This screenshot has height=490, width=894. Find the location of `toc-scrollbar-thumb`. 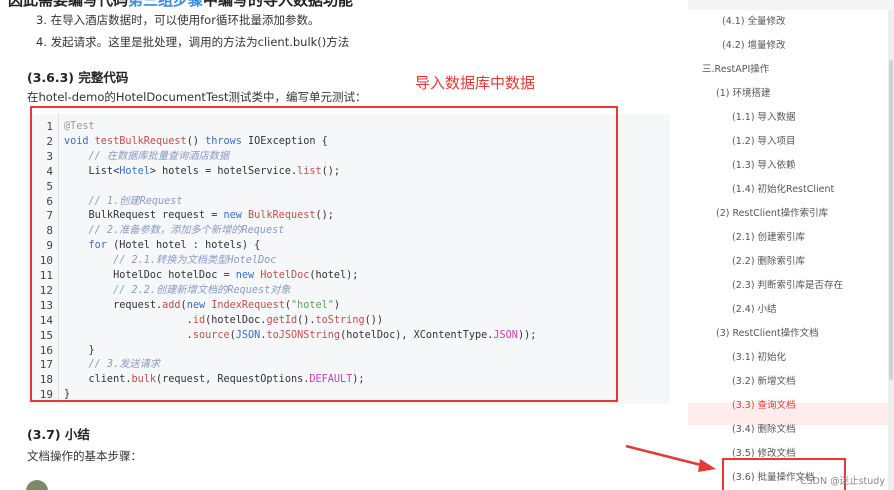

toc-scrollbar-thumb is located at coordinates (891, 220).